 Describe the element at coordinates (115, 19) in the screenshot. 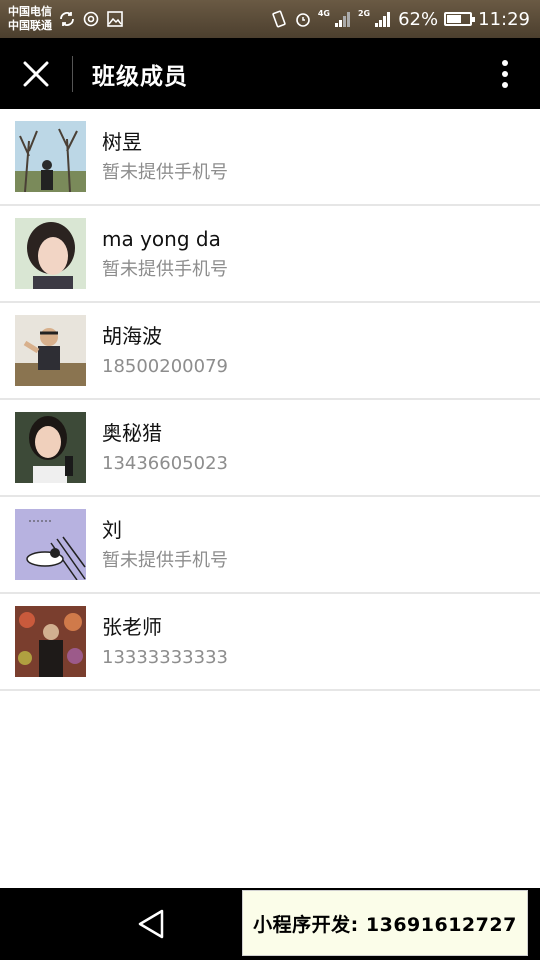

I see `image-icon` at that location.